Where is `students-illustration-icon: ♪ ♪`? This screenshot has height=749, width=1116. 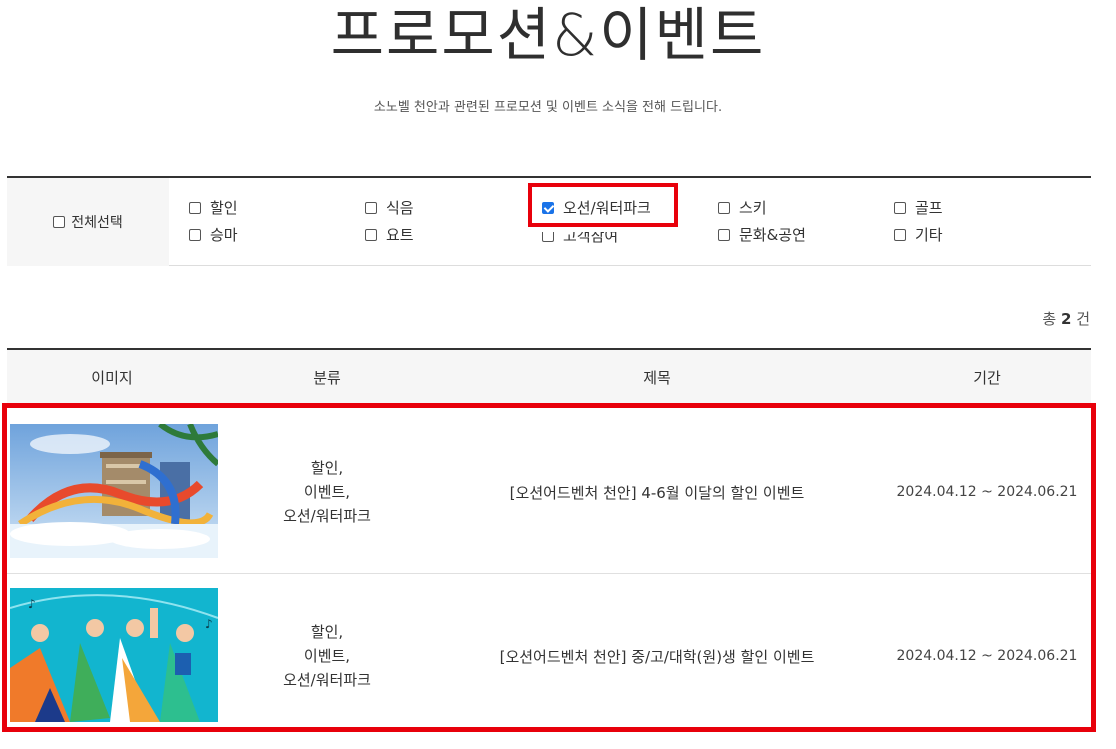 students-illustration-icon: ♪ ♪ is located at coordinates (114, 655).